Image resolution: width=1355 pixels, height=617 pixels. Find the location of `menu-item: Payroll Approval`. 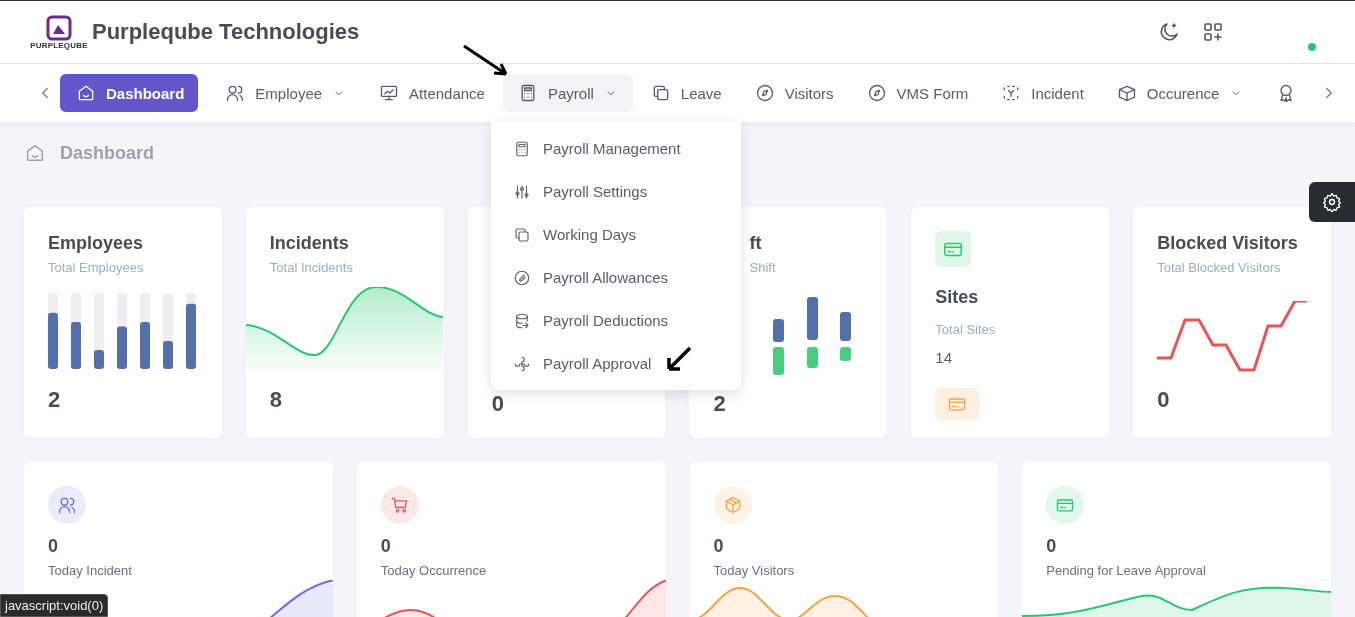

menu-item: Payroll Approval is located at coordinates (616, 363).